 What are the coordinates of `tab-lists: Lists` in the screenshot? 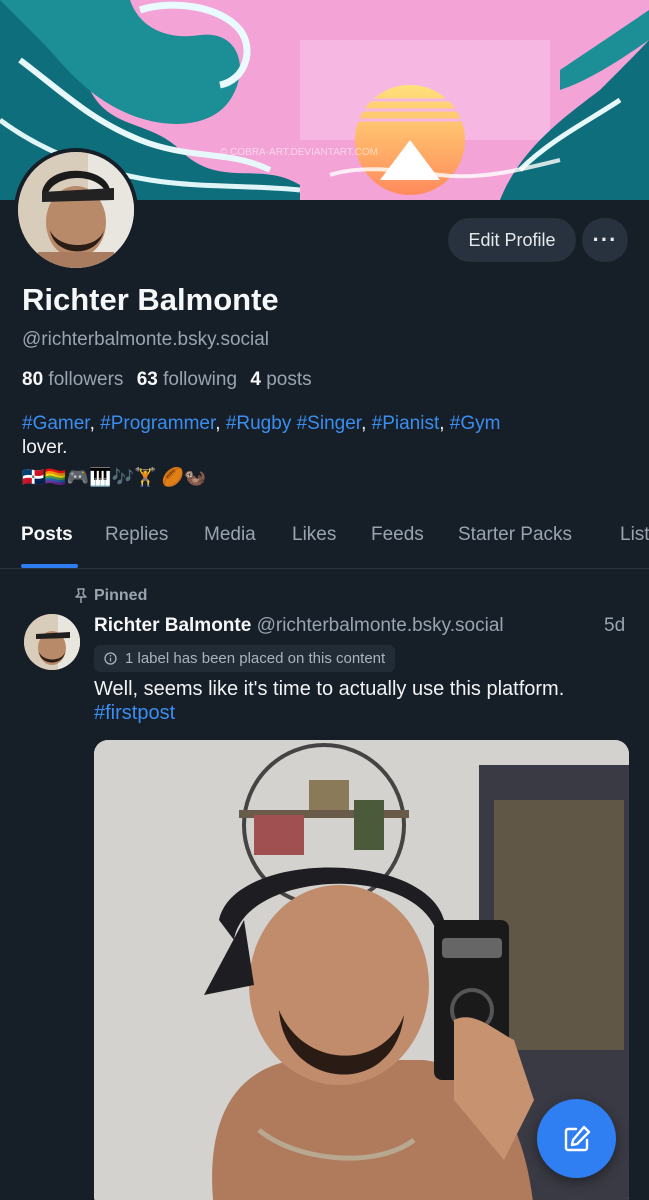 It's located at (634, 535).